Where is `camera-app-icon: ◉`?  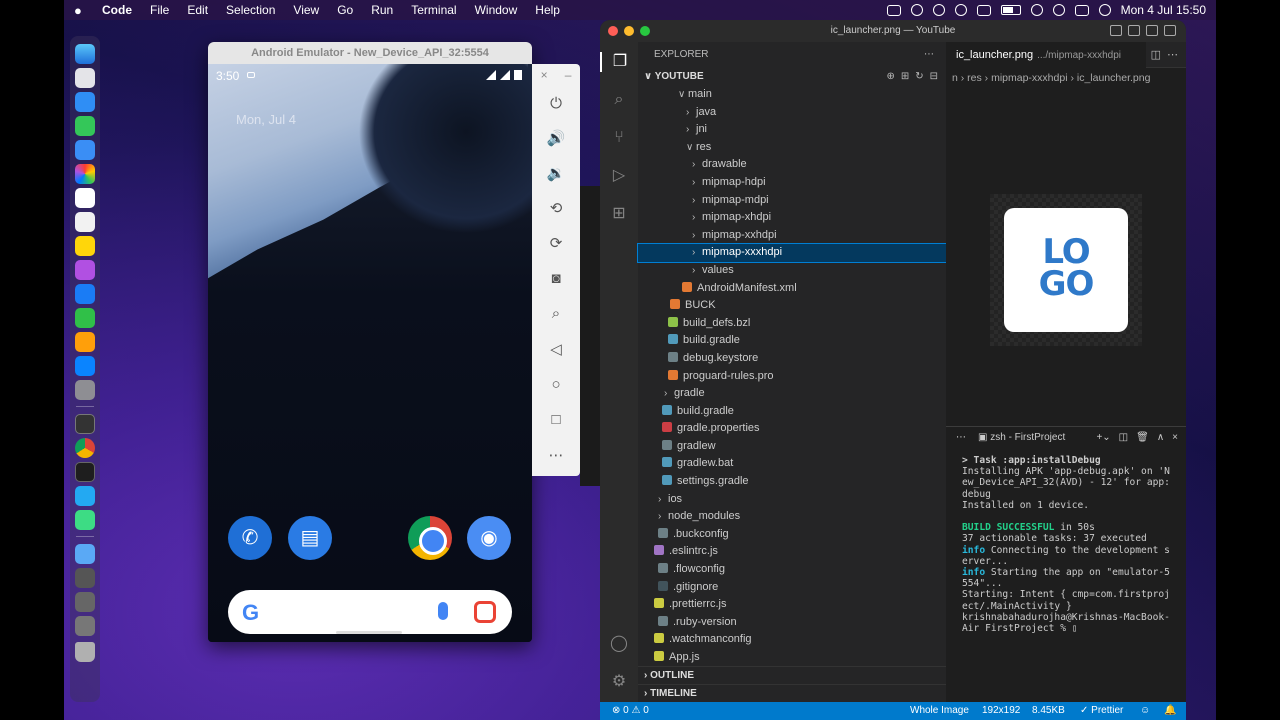
camera-app-icon: ◉ is located at coordinates (489, 538).